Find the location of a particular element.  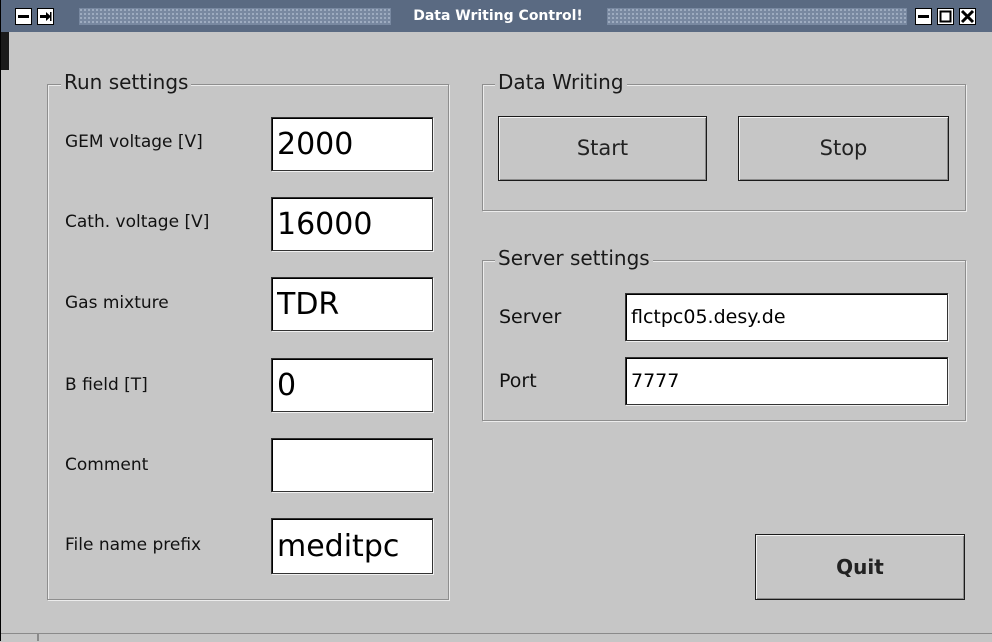

close-icon is located at coordinates (967, 16).